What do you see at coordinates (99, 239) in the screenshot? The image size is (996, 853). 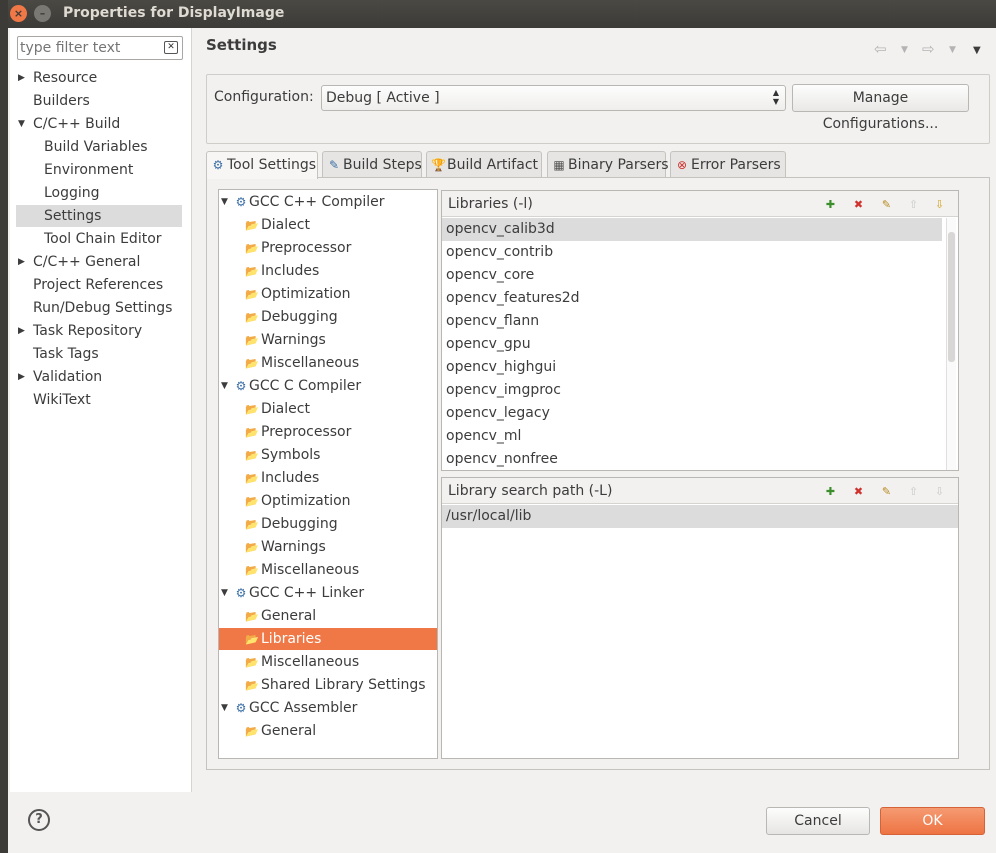 I see `nav-item-tool-chain-editor: Tool Chain Editor` at bounding box center [99, 239].